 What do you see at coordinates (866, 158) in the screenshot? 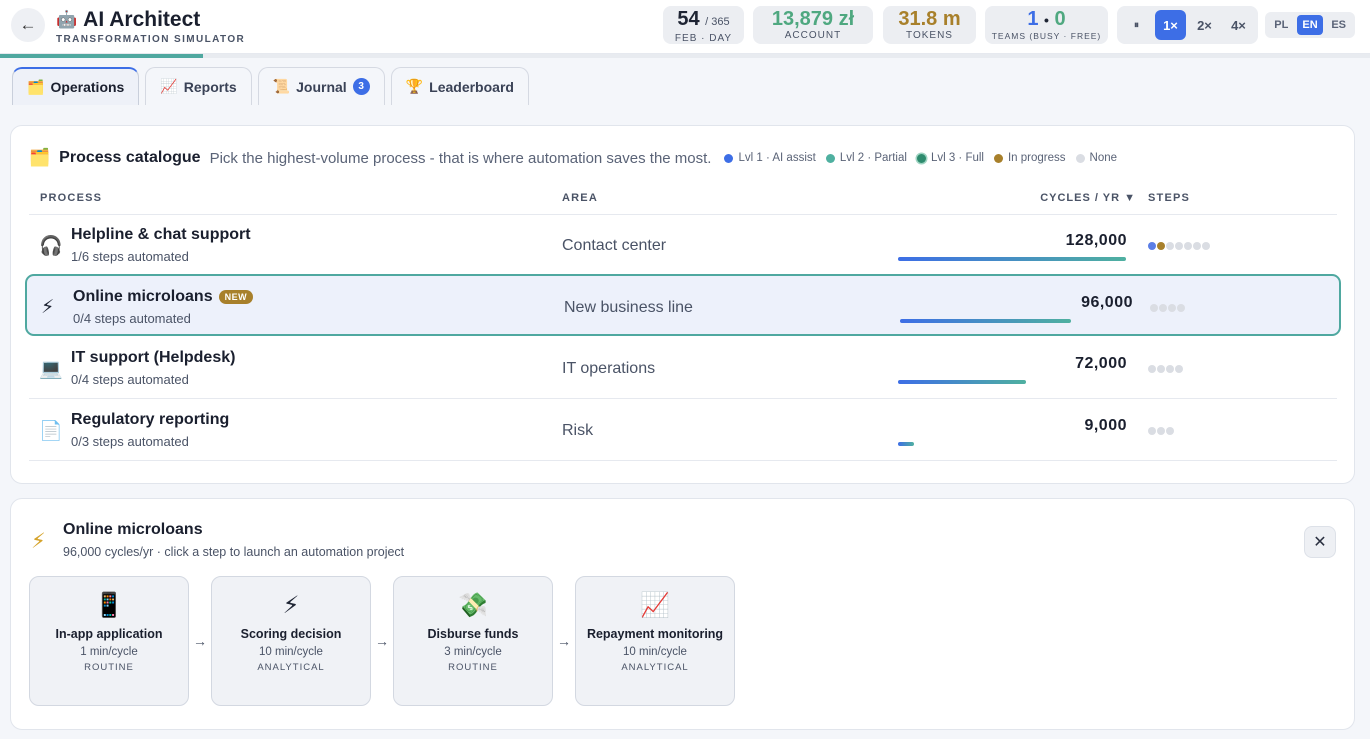
I see `legend-item: Lvl 2 · Partial` at bounding box center [866, 158].